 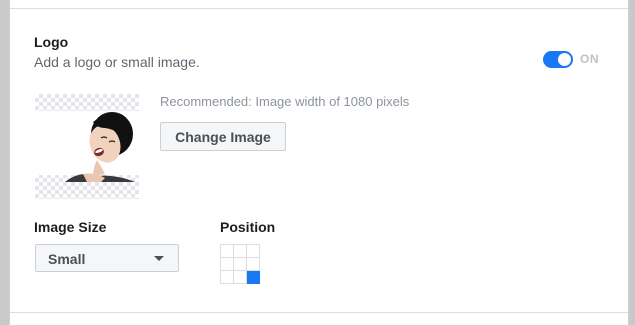 What do you see at coordinates (227, 264) in the screenshot?
I see `position-cell-middle-left` at bounding box center [227, 264].